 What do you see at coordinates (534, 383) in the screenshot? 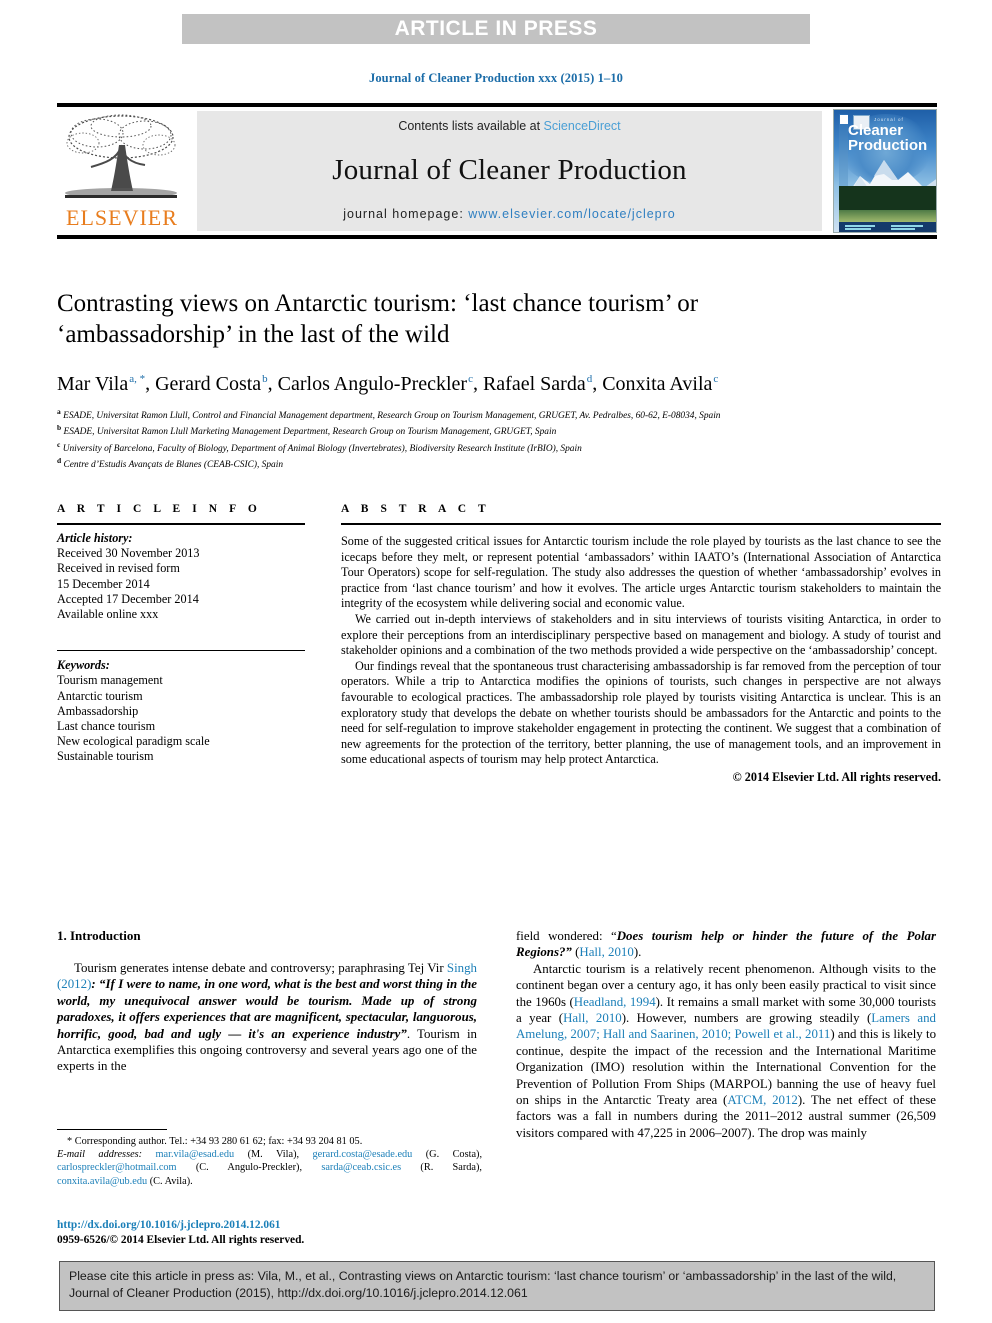
I see `author-name: Rafael Sarda` at bounding box center [534, 383].